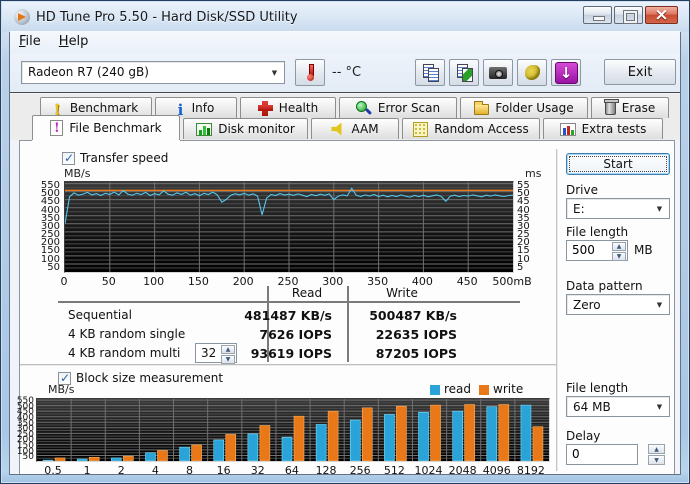  I want to click on block-file-length-value: 64 MB, so click(592, 407).